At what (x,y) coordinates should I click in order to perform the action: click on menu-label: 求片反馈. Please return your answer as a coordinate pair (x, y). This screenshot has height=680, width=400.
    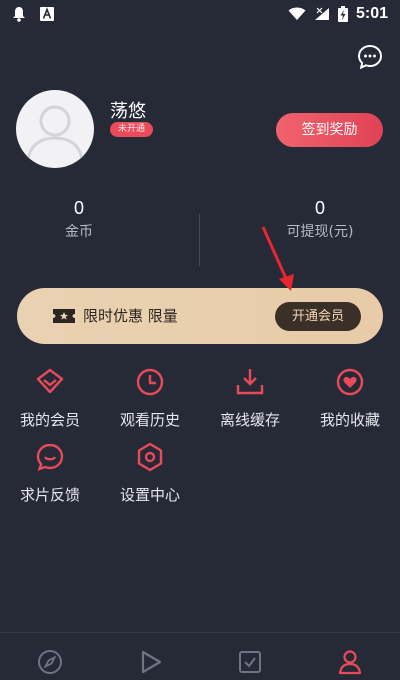
    Looking at the image, I should click on (49, 495).